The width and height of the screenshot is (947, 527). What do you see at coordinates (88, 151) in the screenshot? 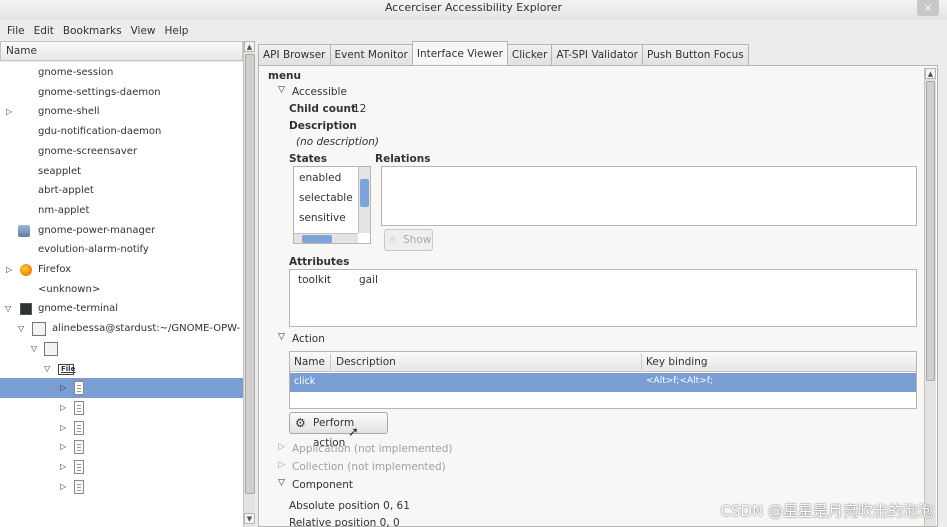
I see `tree-item-label: gnome-screensaver` at bounding box center [88, 151].